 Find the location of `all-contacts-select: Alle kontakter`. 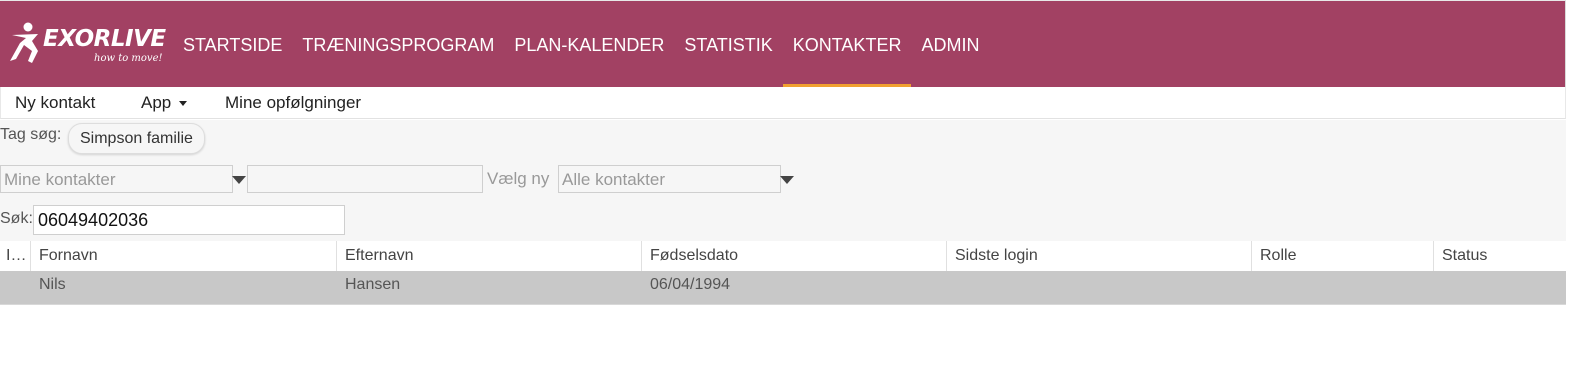

all-contacts-select: Alle kontakter is located at coordinates (669, 179).